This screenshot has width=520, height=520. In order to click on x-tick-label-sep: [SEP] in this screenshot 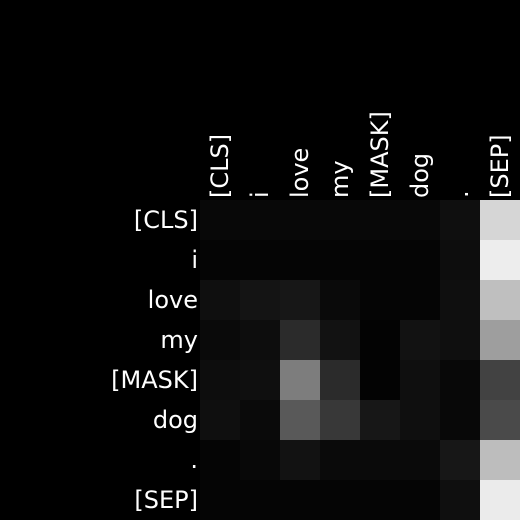, I will do `click(500, 166)`.